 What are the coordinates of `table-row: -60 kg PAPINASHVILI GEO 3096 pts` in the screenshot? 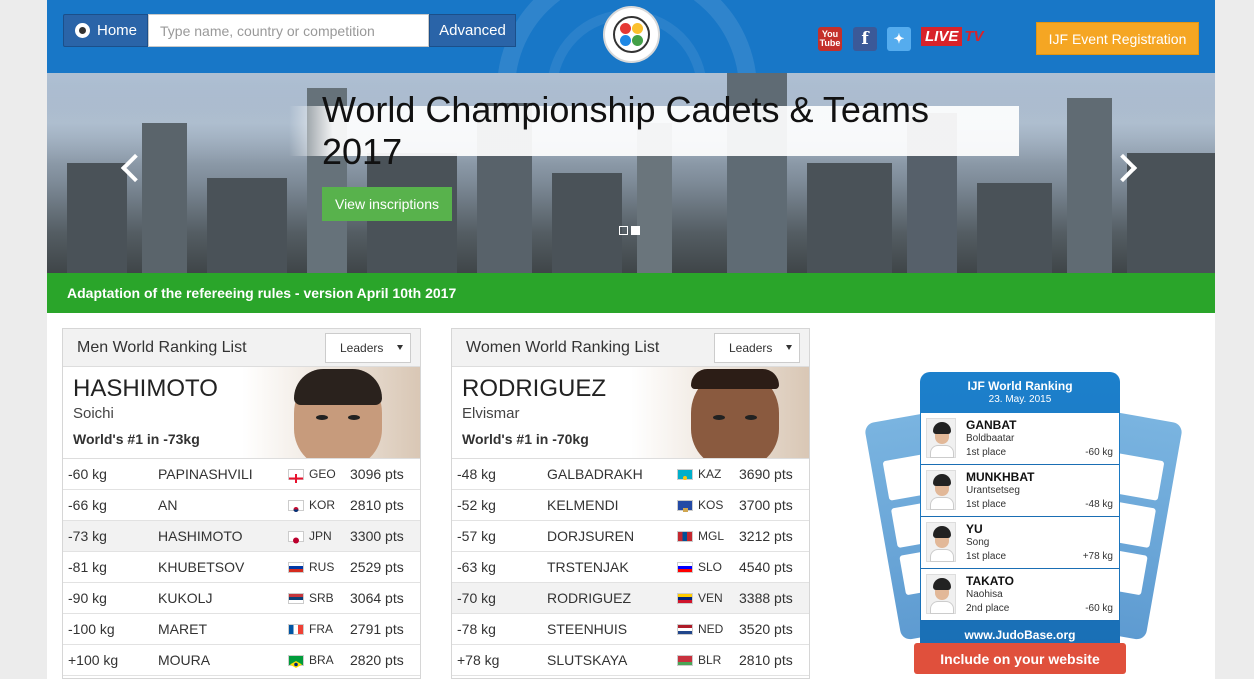 It's located at (241, 474).